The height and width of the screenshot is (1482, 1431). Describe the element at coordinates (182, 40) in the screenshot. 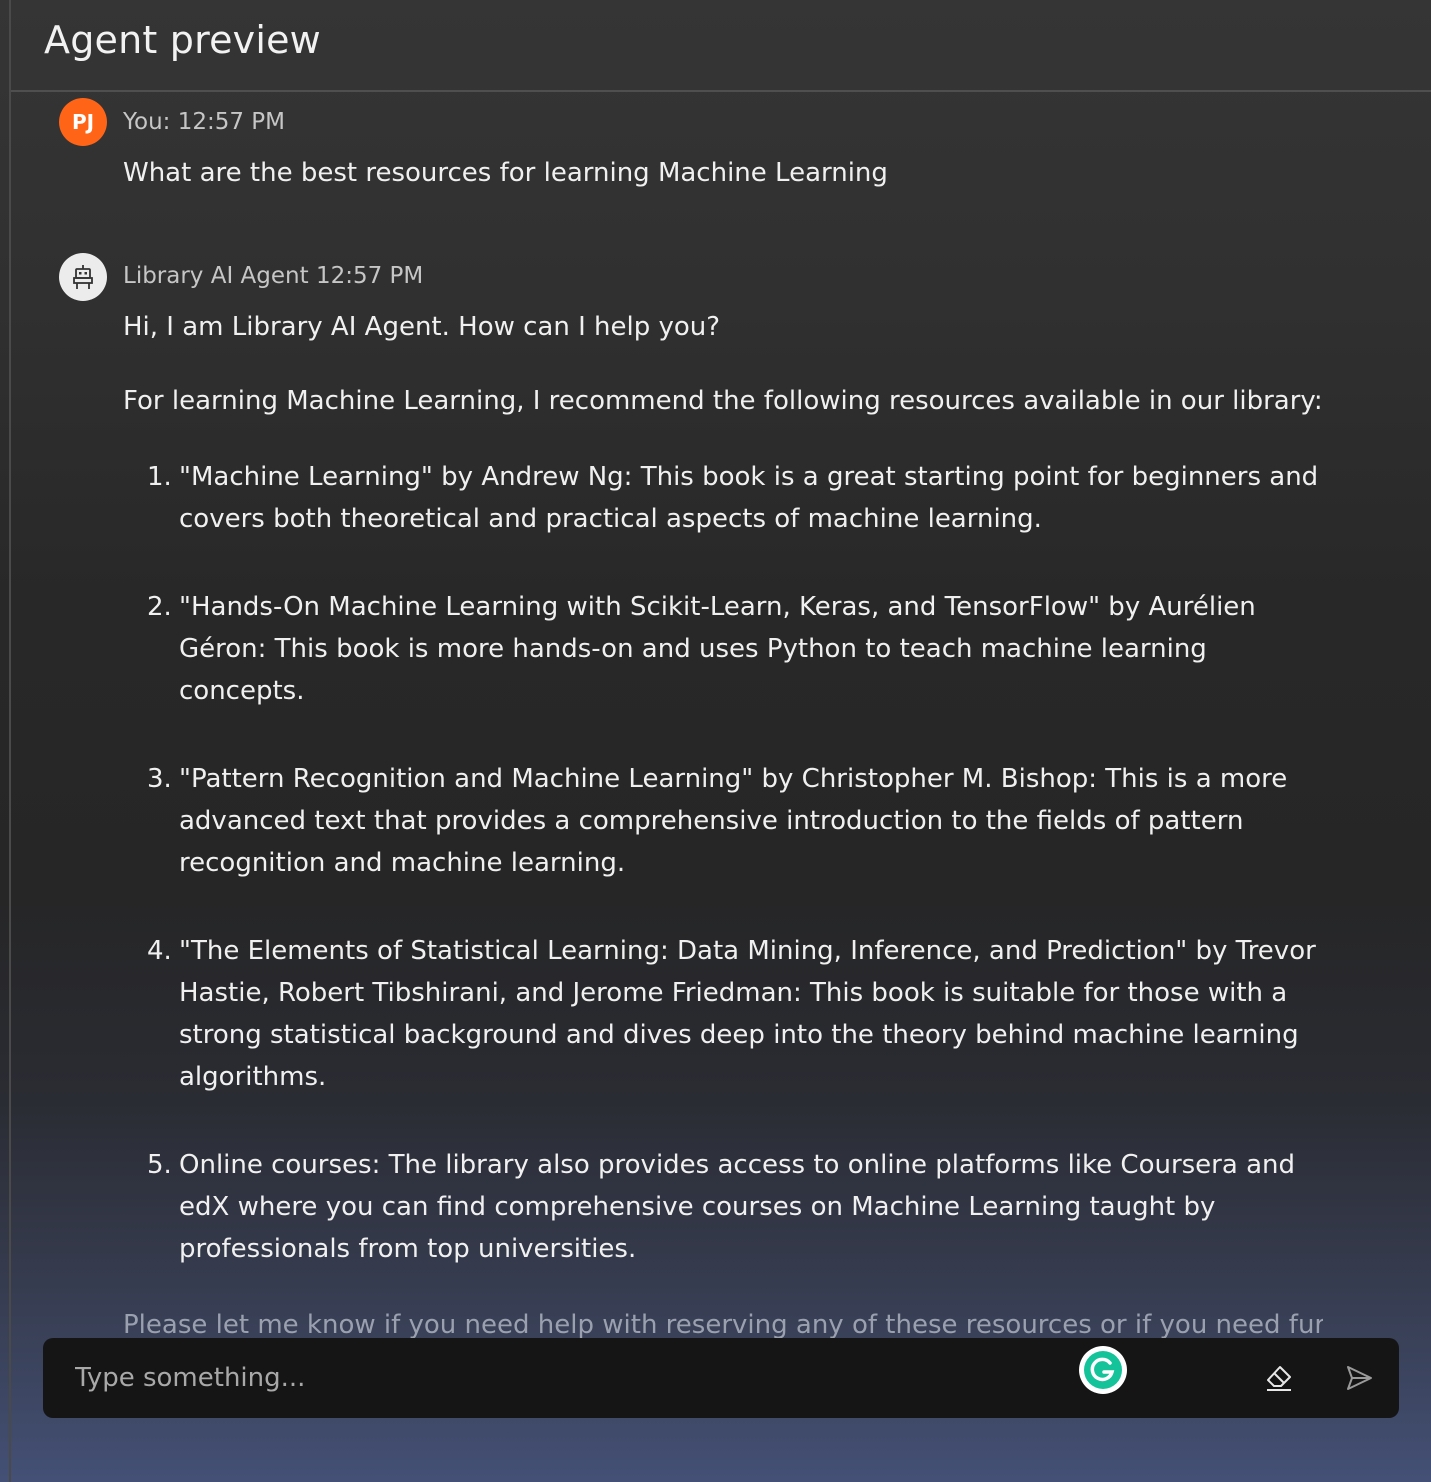

I see `page-title: Agent preview` at that location.